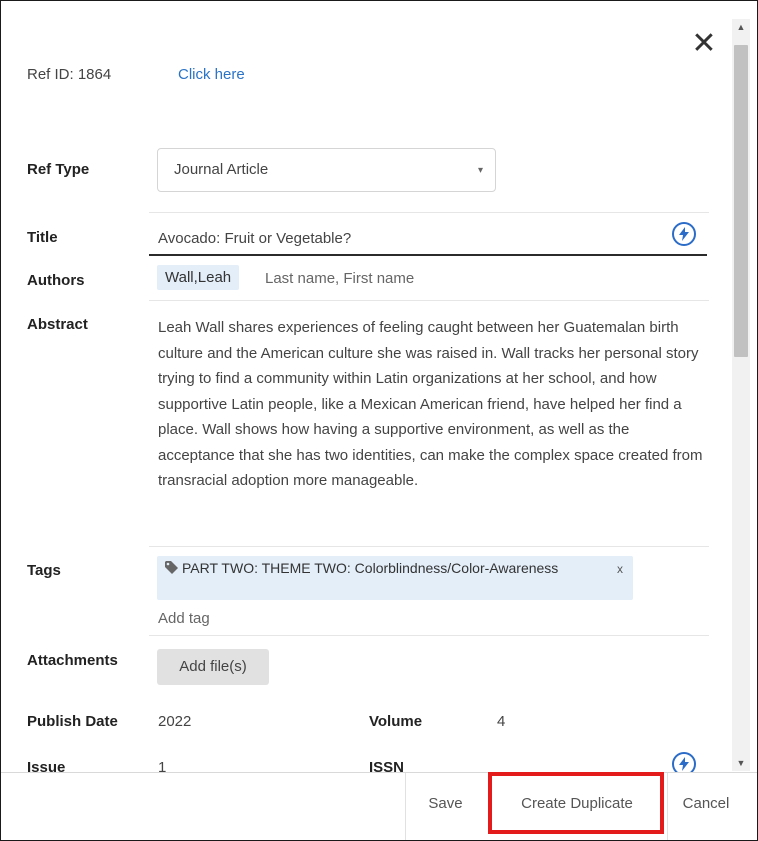  I want to click on add-files-button: Add file(s), so click(213, 667).